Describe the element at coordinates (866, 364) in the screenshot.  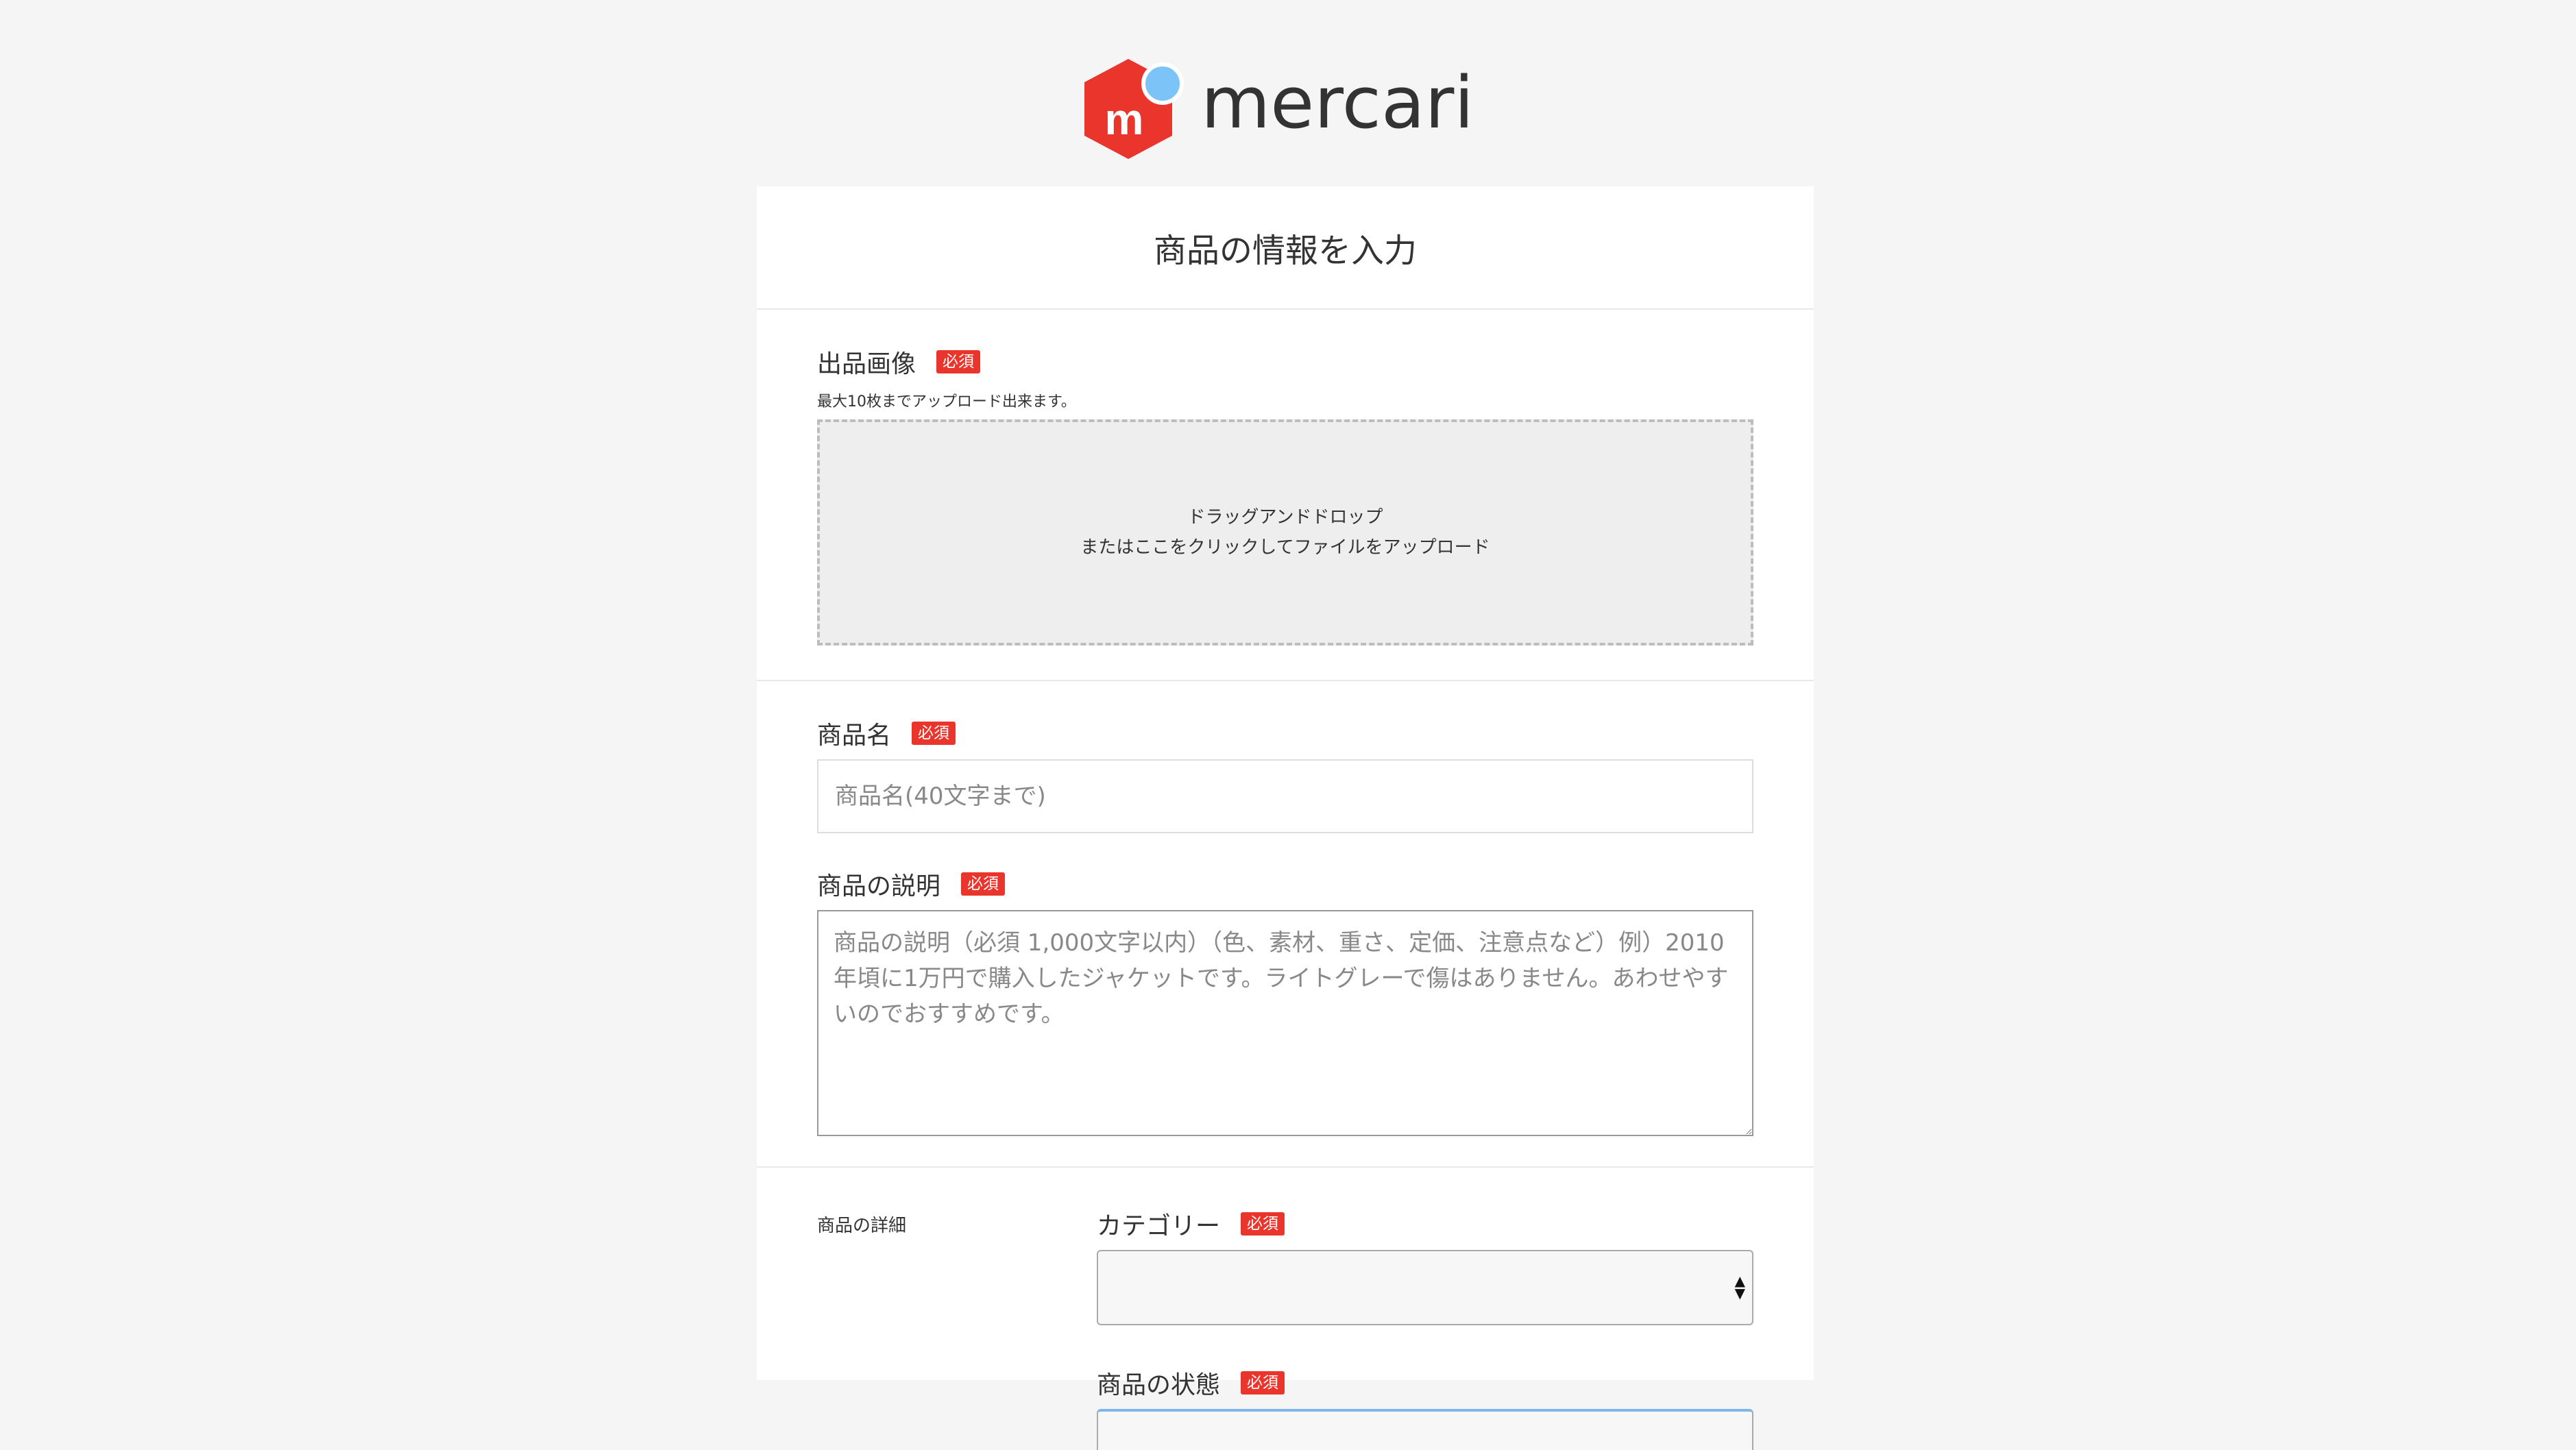
I see `image-label: 出品画像` at that location.